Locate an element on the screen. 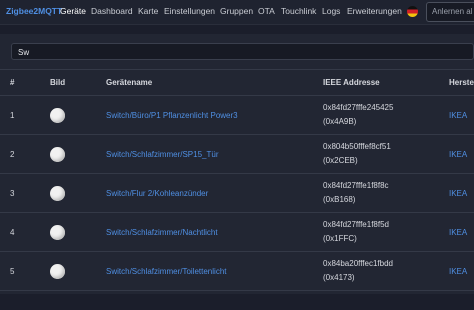 Image resolution: width=474 pixels, height=310 pixels. ieee-address: 0x84fd27fffe245425 is located at coordinates (358, 107).